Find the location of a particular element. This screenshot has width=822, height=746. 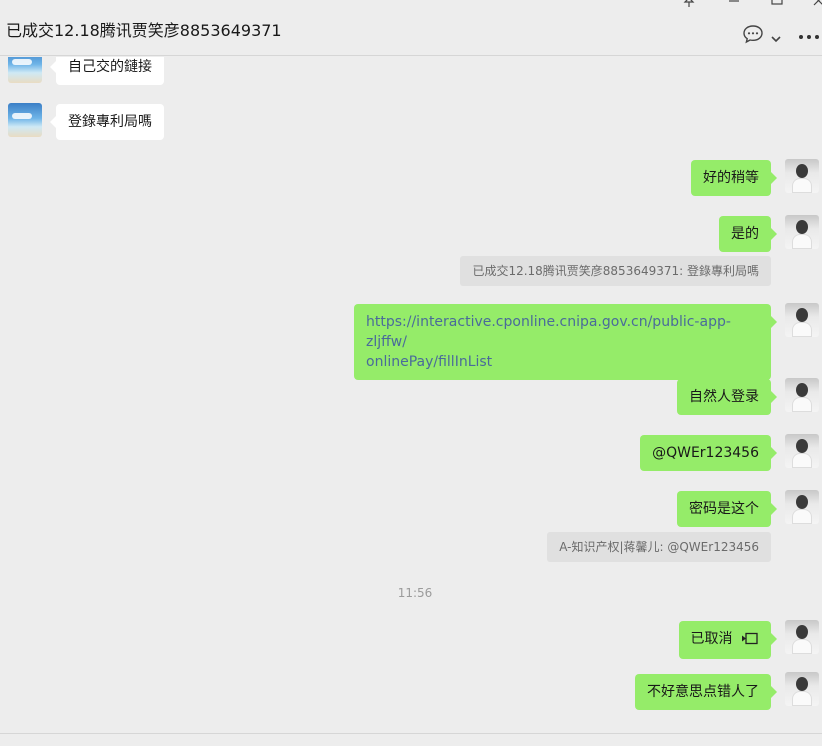

quoted-message: 已成交12.18腾讯贾笑彦8853649371: 登錄專利局嗎 is located at coordinates (615, 271).